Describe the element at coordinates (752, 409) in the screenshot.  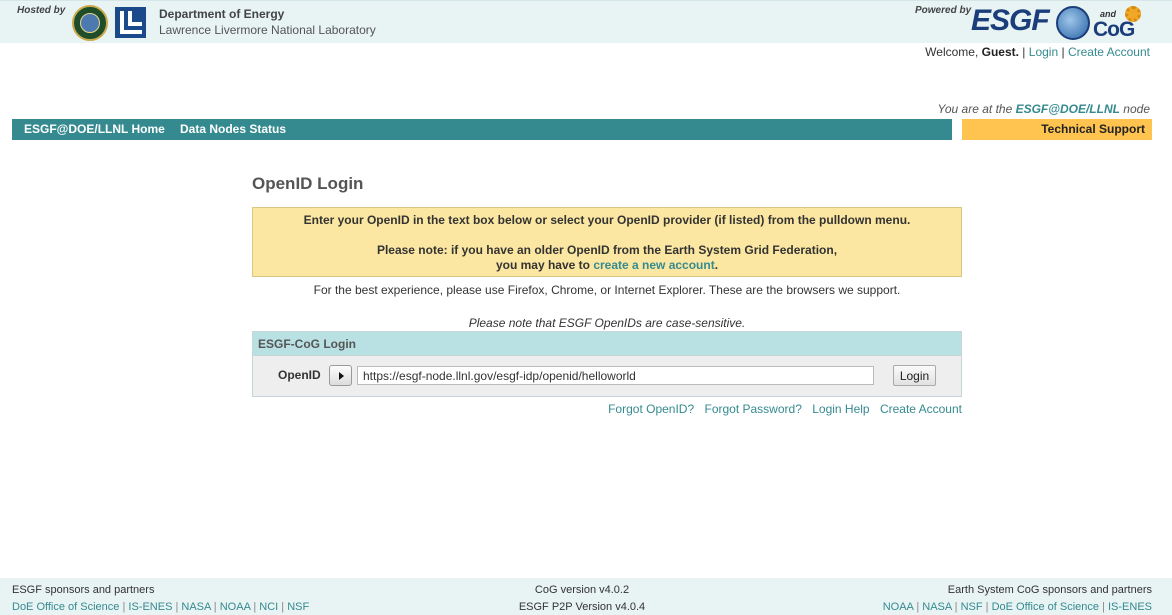
I see `forgot-password-link: Forgot Password?` at that location.